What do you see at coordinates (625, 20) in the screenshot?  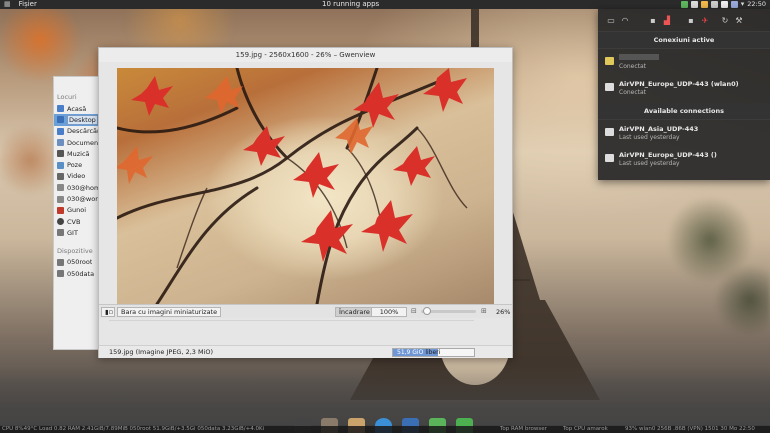 I see `wifi-icon: ◠` at bounding box center [625, 20].